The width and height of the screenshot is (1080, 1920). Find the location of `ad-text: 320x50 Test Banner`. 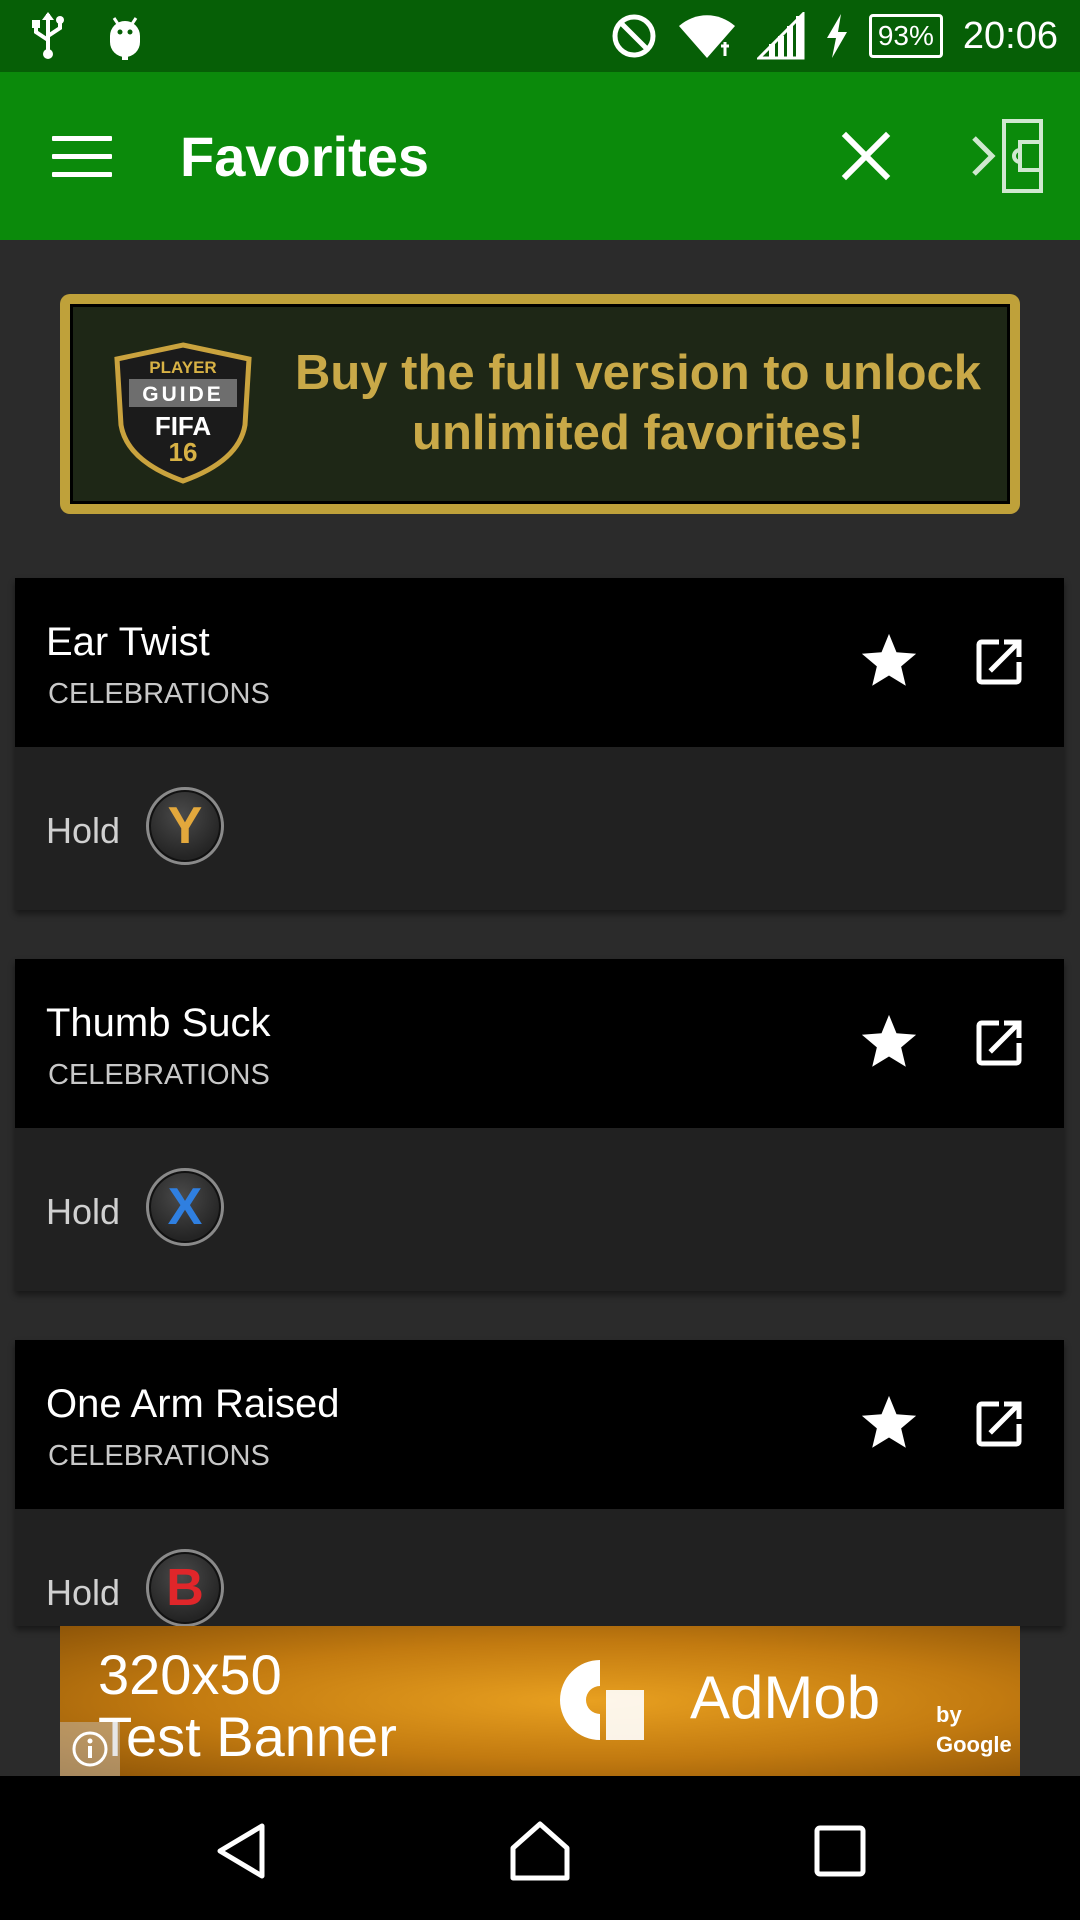

ad-text: 320x50 Test Banner is located at coordinates (278, 1706).